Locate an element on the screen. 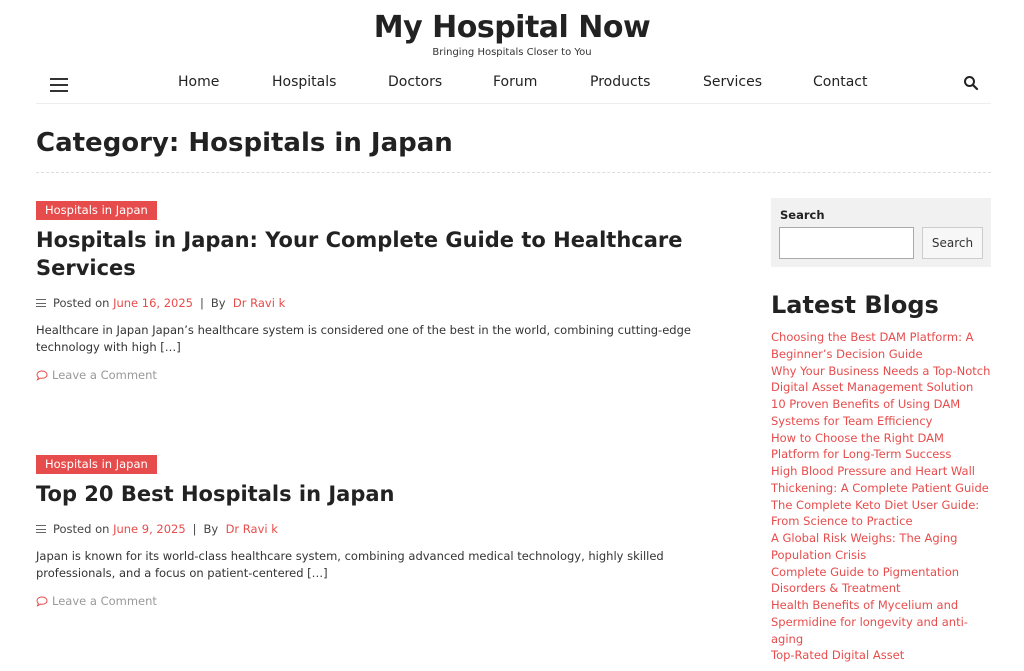  post-date: June 9, 2025 is located at coordinates (149, 529).